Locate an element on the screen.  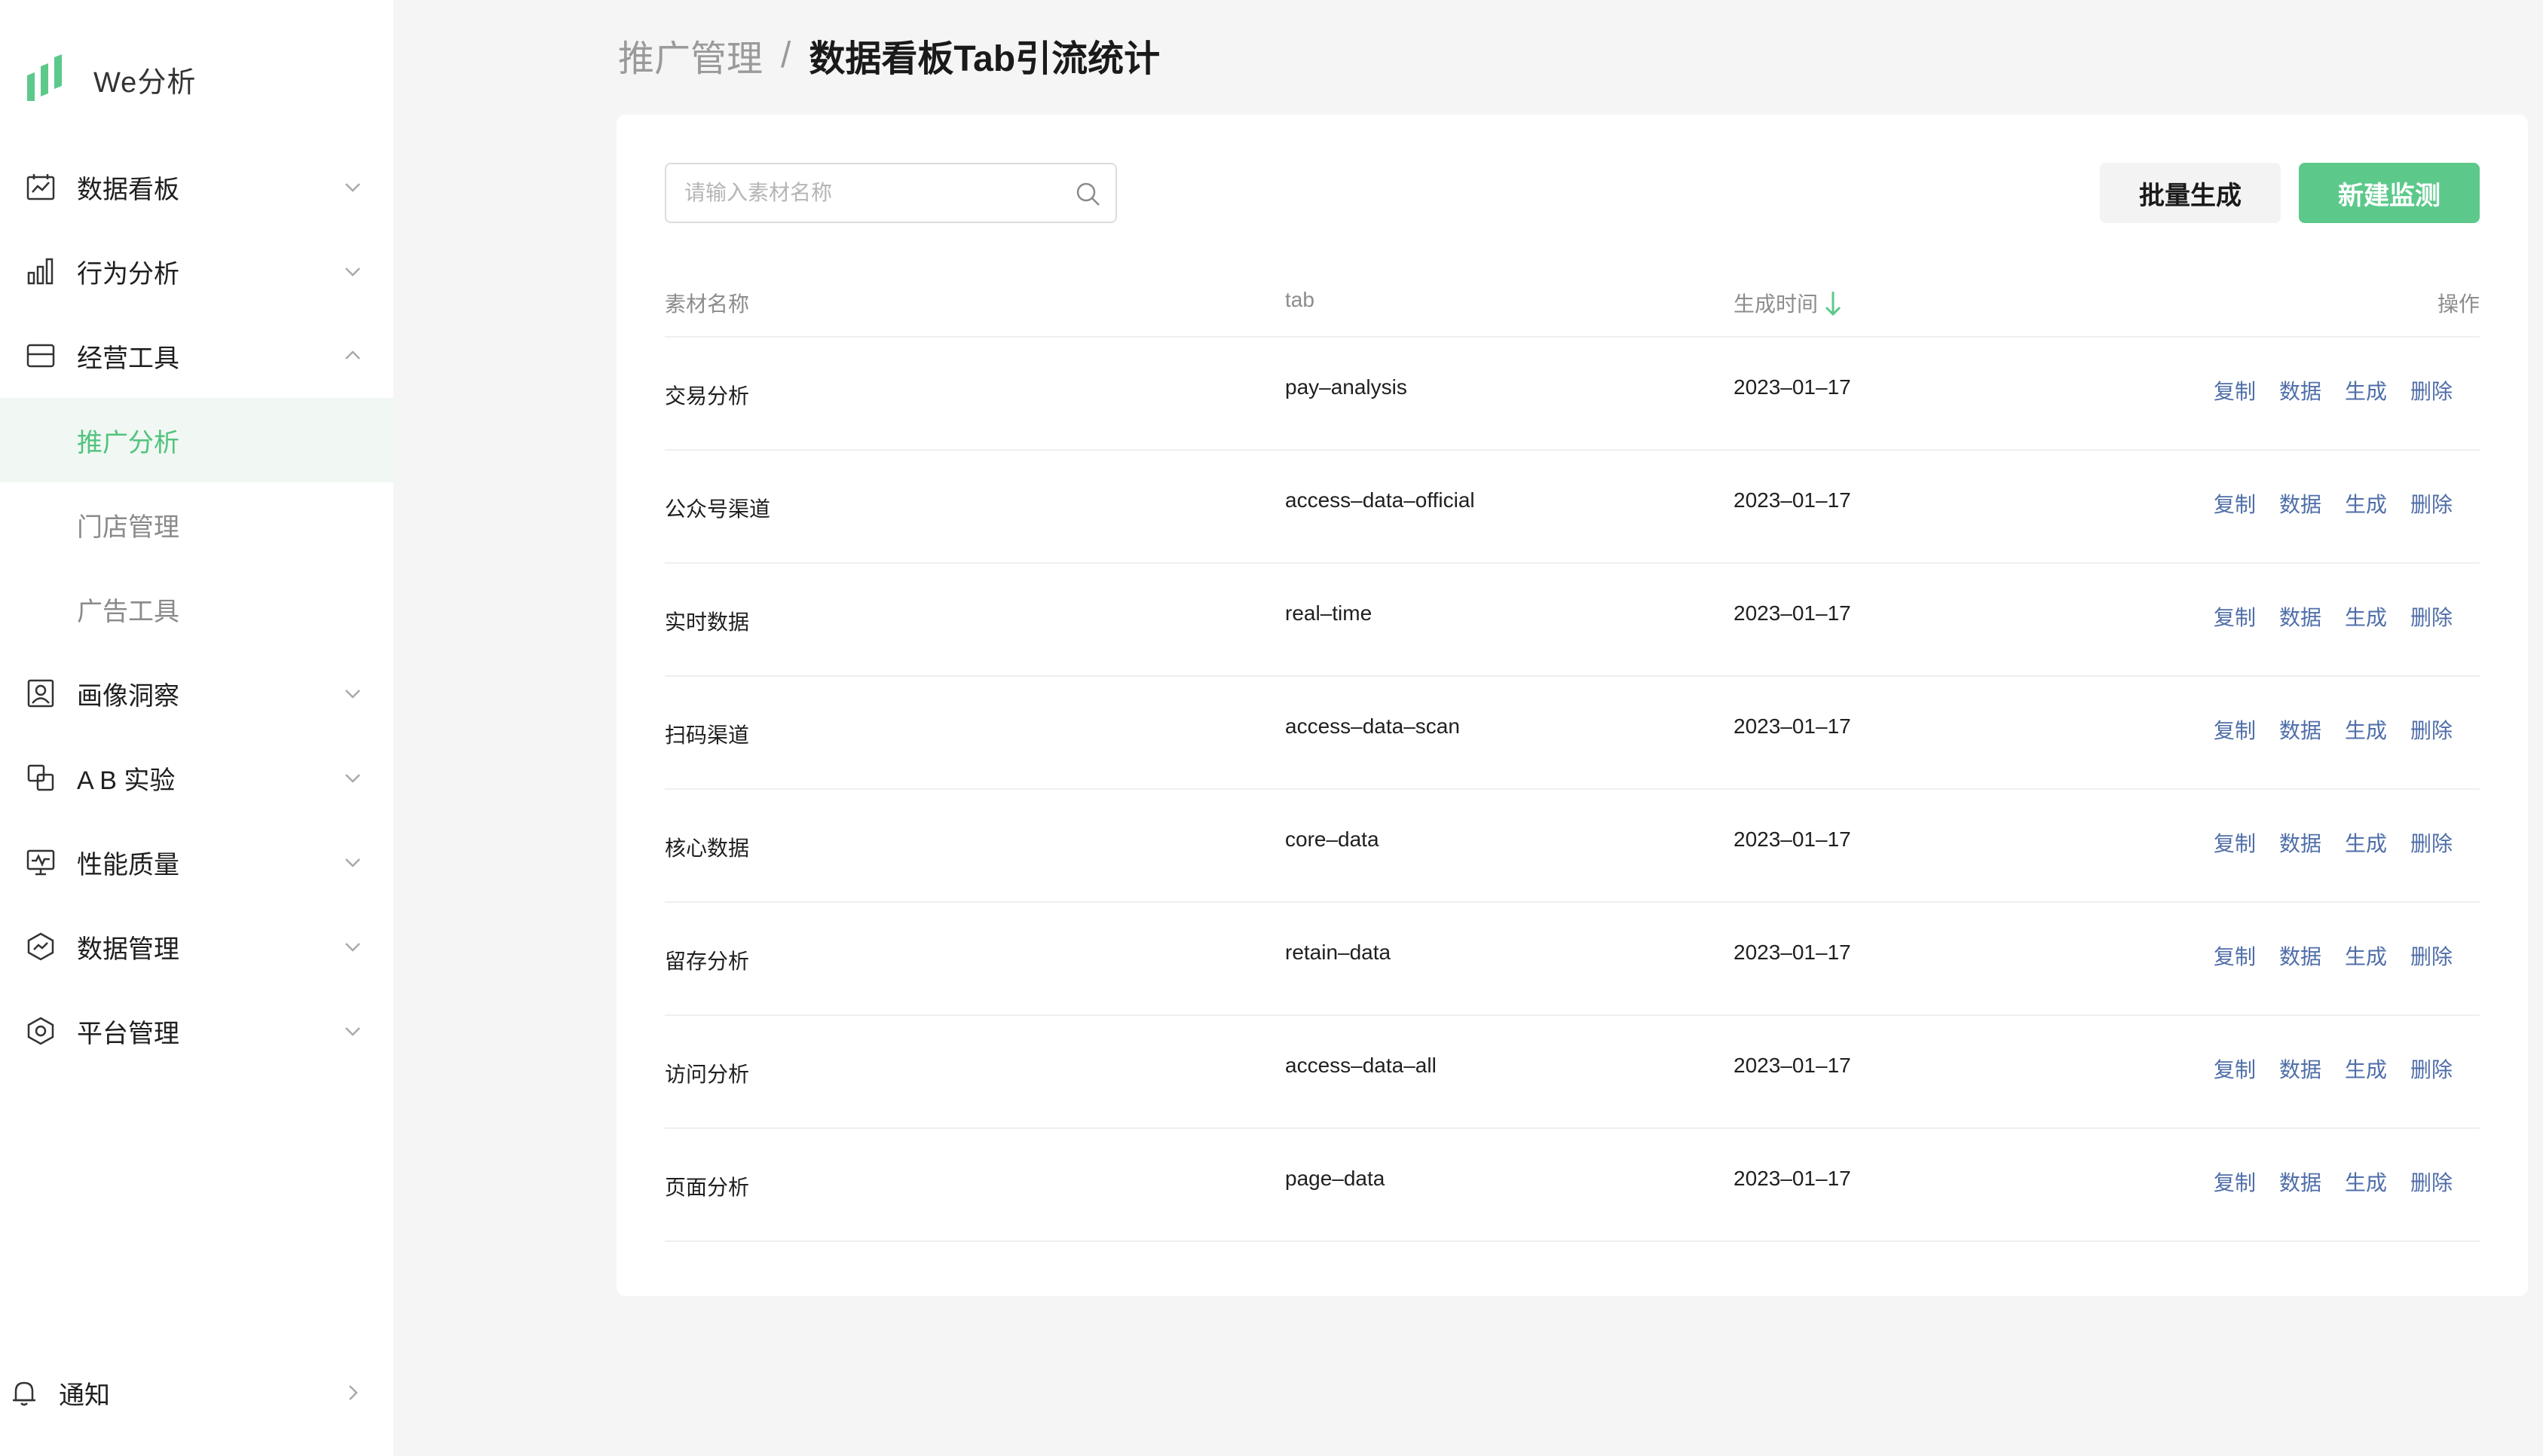
breadcrumb-parent: 推广管理 is located at coordinates (690, 55).